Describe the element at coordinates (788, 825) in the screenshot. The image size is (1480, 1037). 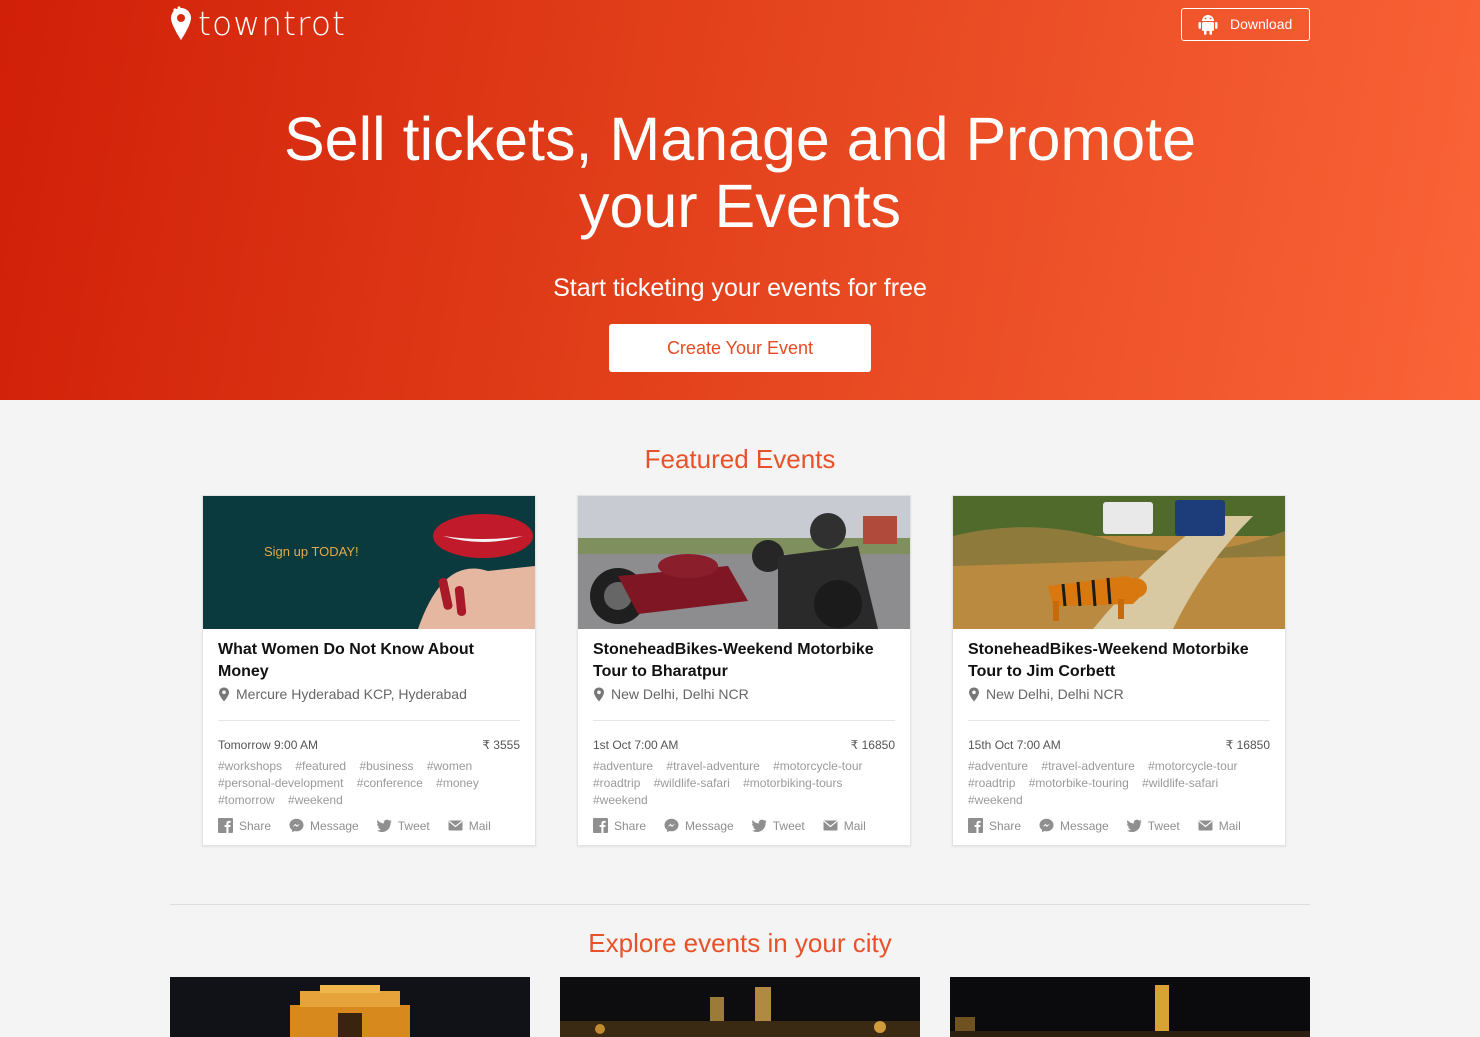
I see `tweet-label: Tweet` at that location.